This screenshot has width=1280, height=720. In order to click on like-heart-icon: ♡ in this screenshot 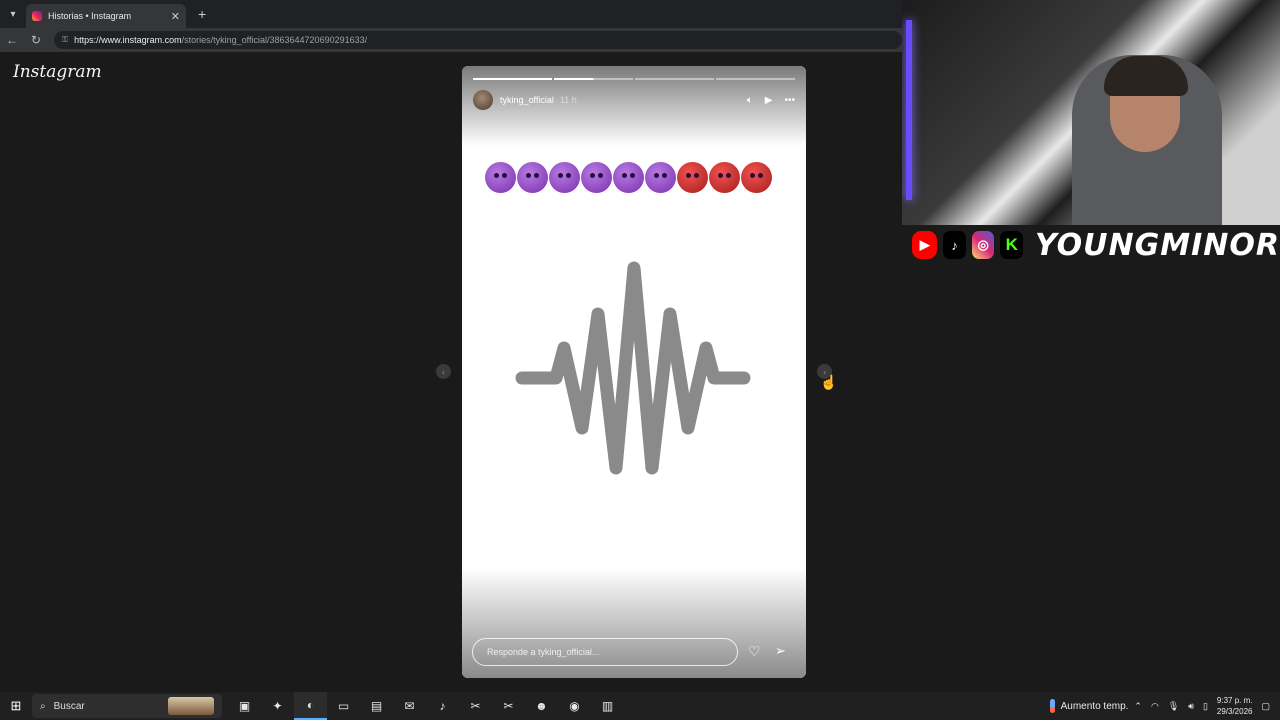, I will do `click(754, 651)`.